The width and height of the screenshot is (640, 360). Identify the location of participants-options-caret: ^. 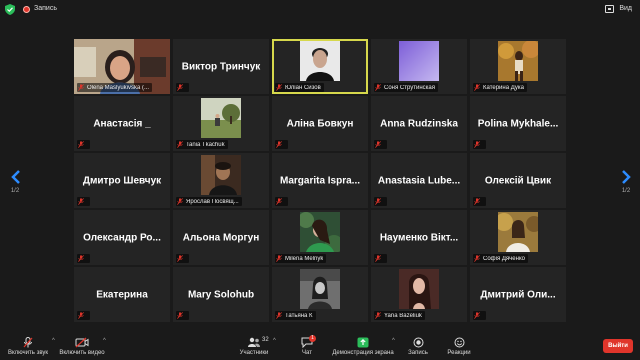
(274, 341).